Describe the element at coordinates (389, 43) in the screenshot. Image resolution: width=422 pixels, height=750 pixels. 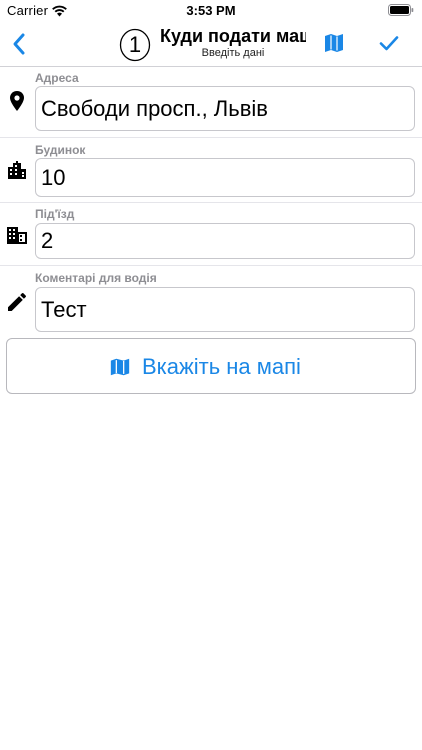
I see `checkmark-icon` at that location.